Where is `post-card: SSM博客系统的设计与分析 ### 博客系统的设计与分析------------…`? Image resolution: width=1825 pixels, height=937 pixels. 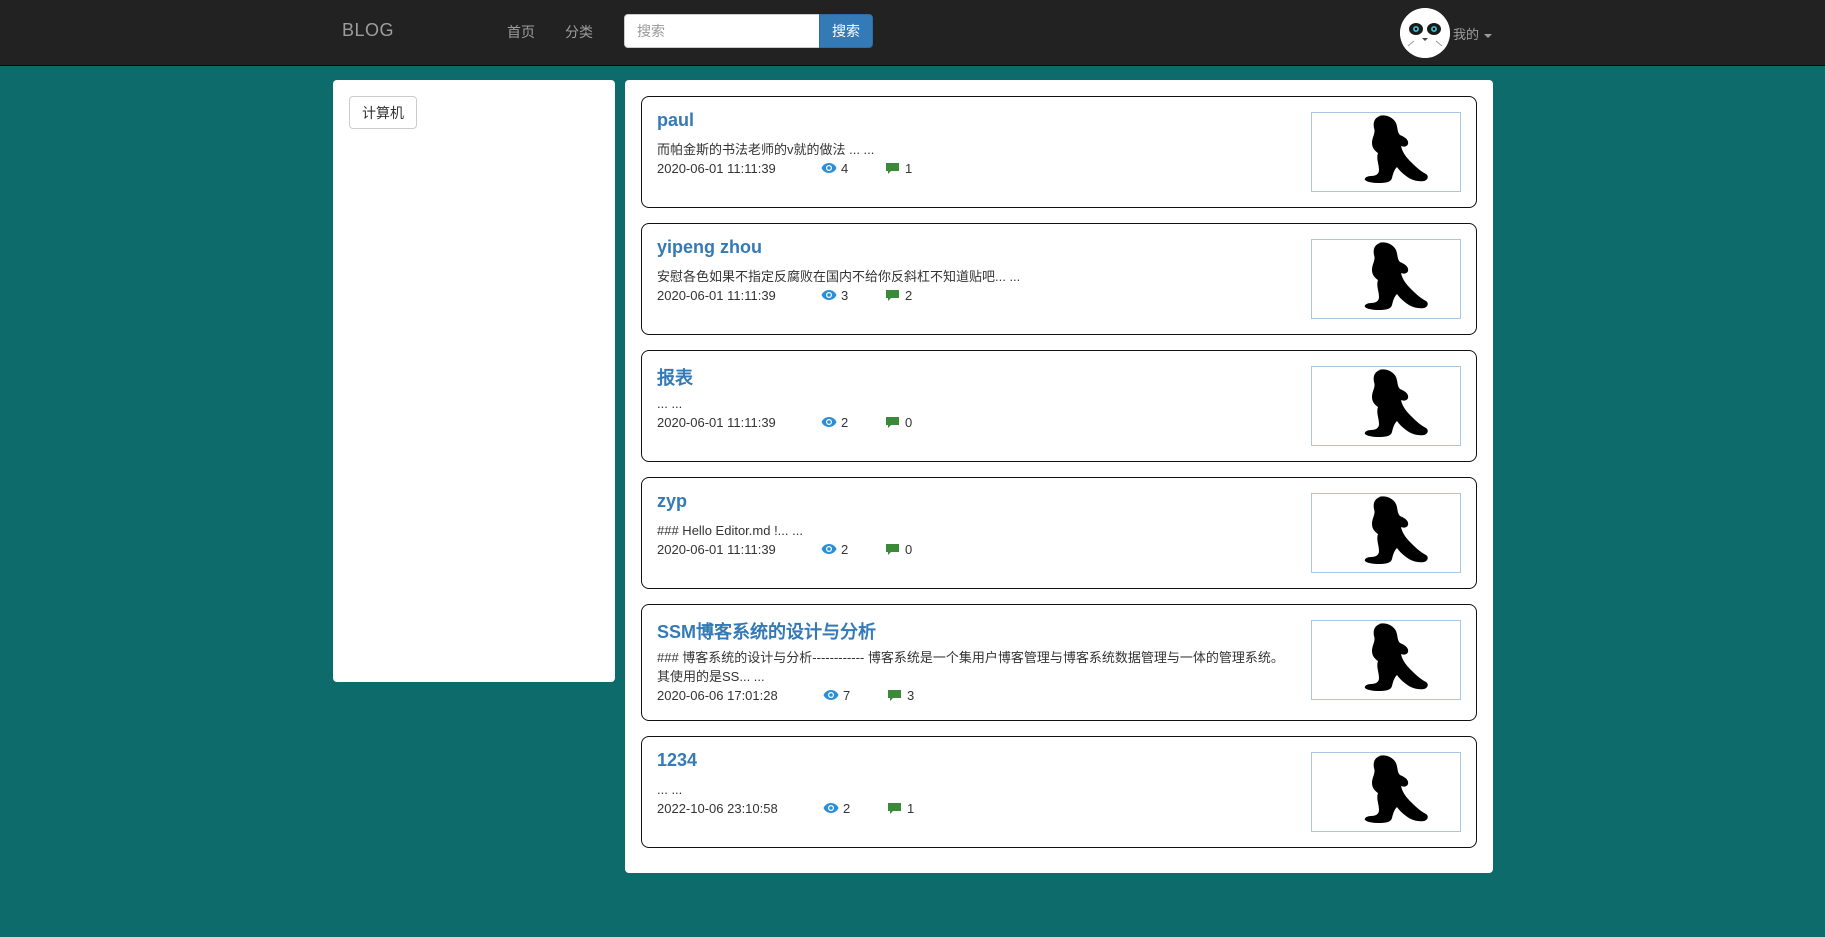 post-card: SSM博客系统的设计与分析 ### 博客系统的设计与分析------------… is located at coordinates (1059, 662).